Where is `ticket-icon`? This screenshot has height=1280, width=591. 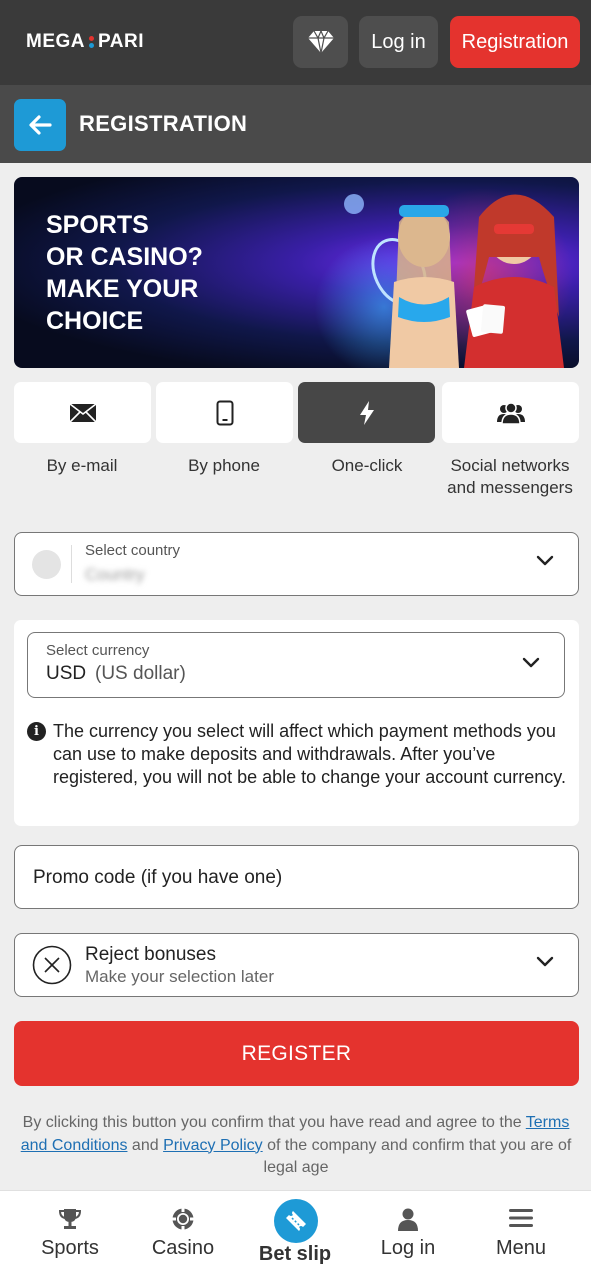
ticket-icon is located at coordinates (296, 1221).